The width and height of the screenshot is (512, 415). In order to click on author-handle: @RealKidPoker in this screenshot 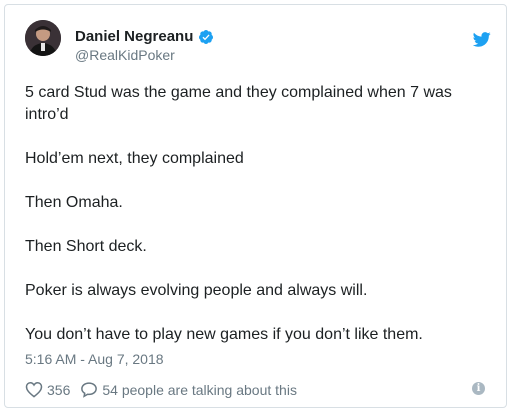, I will do `click(125, 55)`.